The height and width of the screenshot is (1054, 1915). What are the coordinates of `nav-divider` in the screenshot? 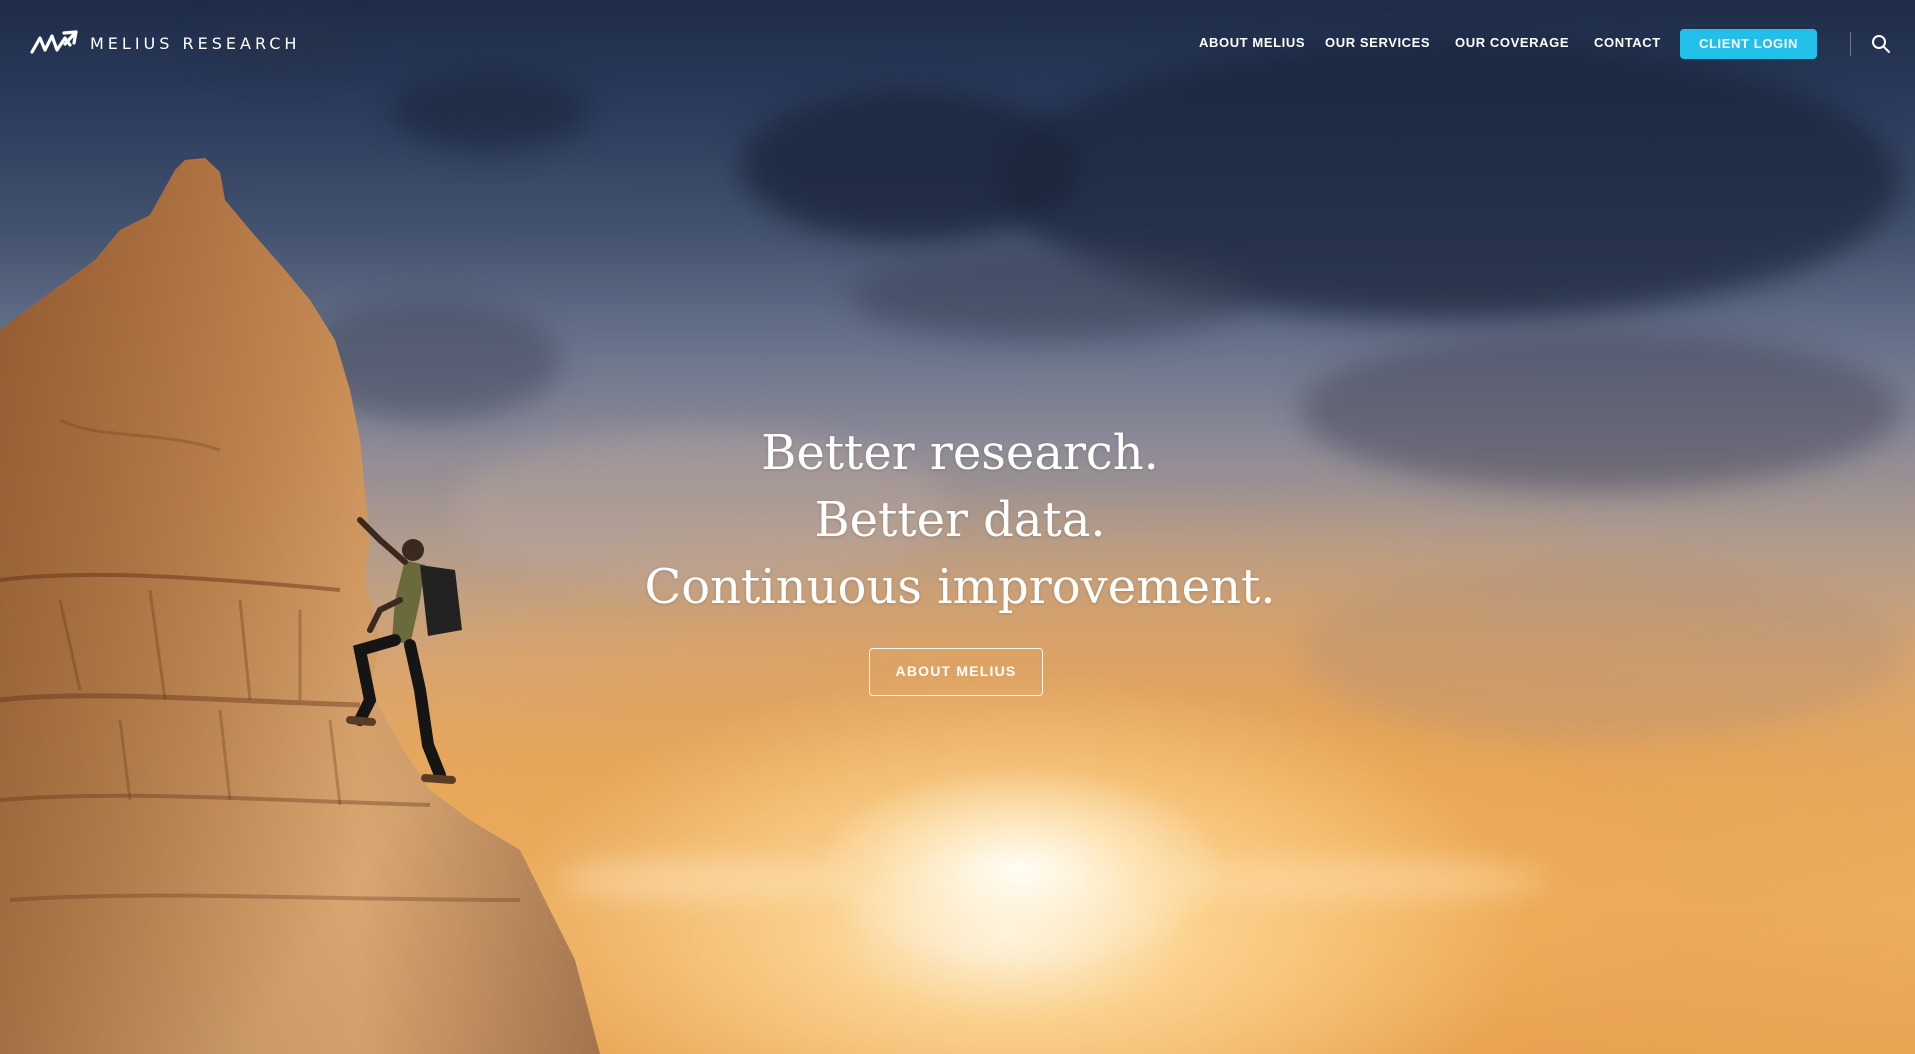 It's located at (1850, 44).